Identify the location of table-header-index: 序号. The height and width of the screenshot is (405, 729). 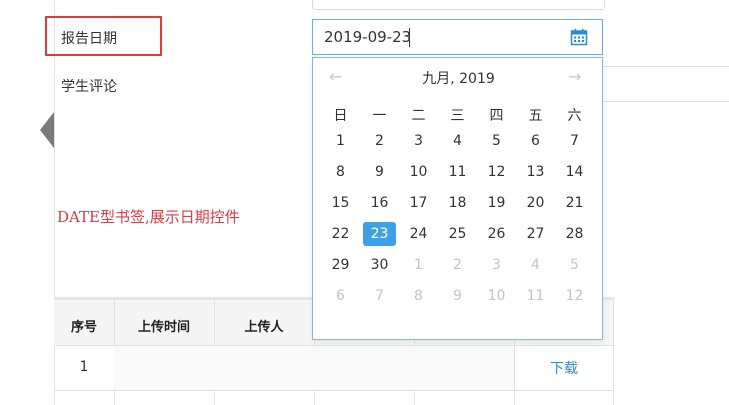
(83, 327).